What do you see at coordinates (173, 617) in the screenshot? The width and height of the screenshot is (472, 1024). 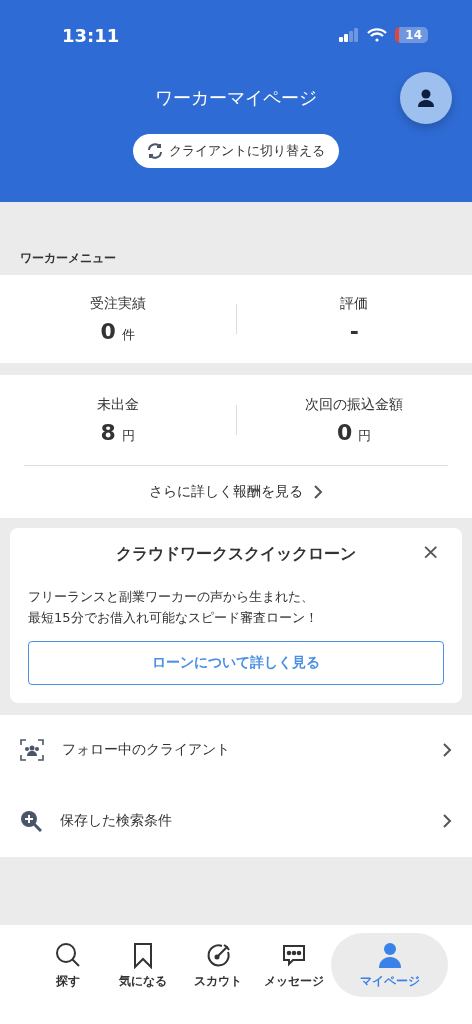 I see `promo-text: 最短15分でお借入れ可能なスピード審査ローン！` at bounding box center [173, 617].